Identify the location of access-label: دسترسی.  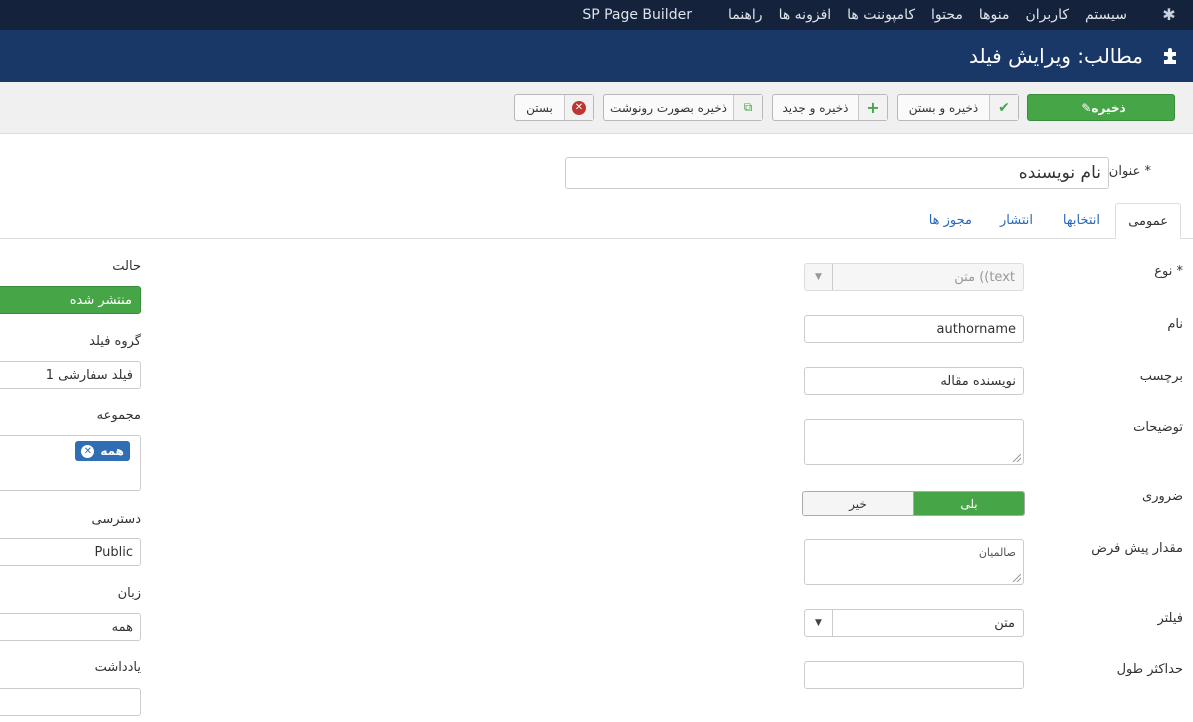
(116, 519).